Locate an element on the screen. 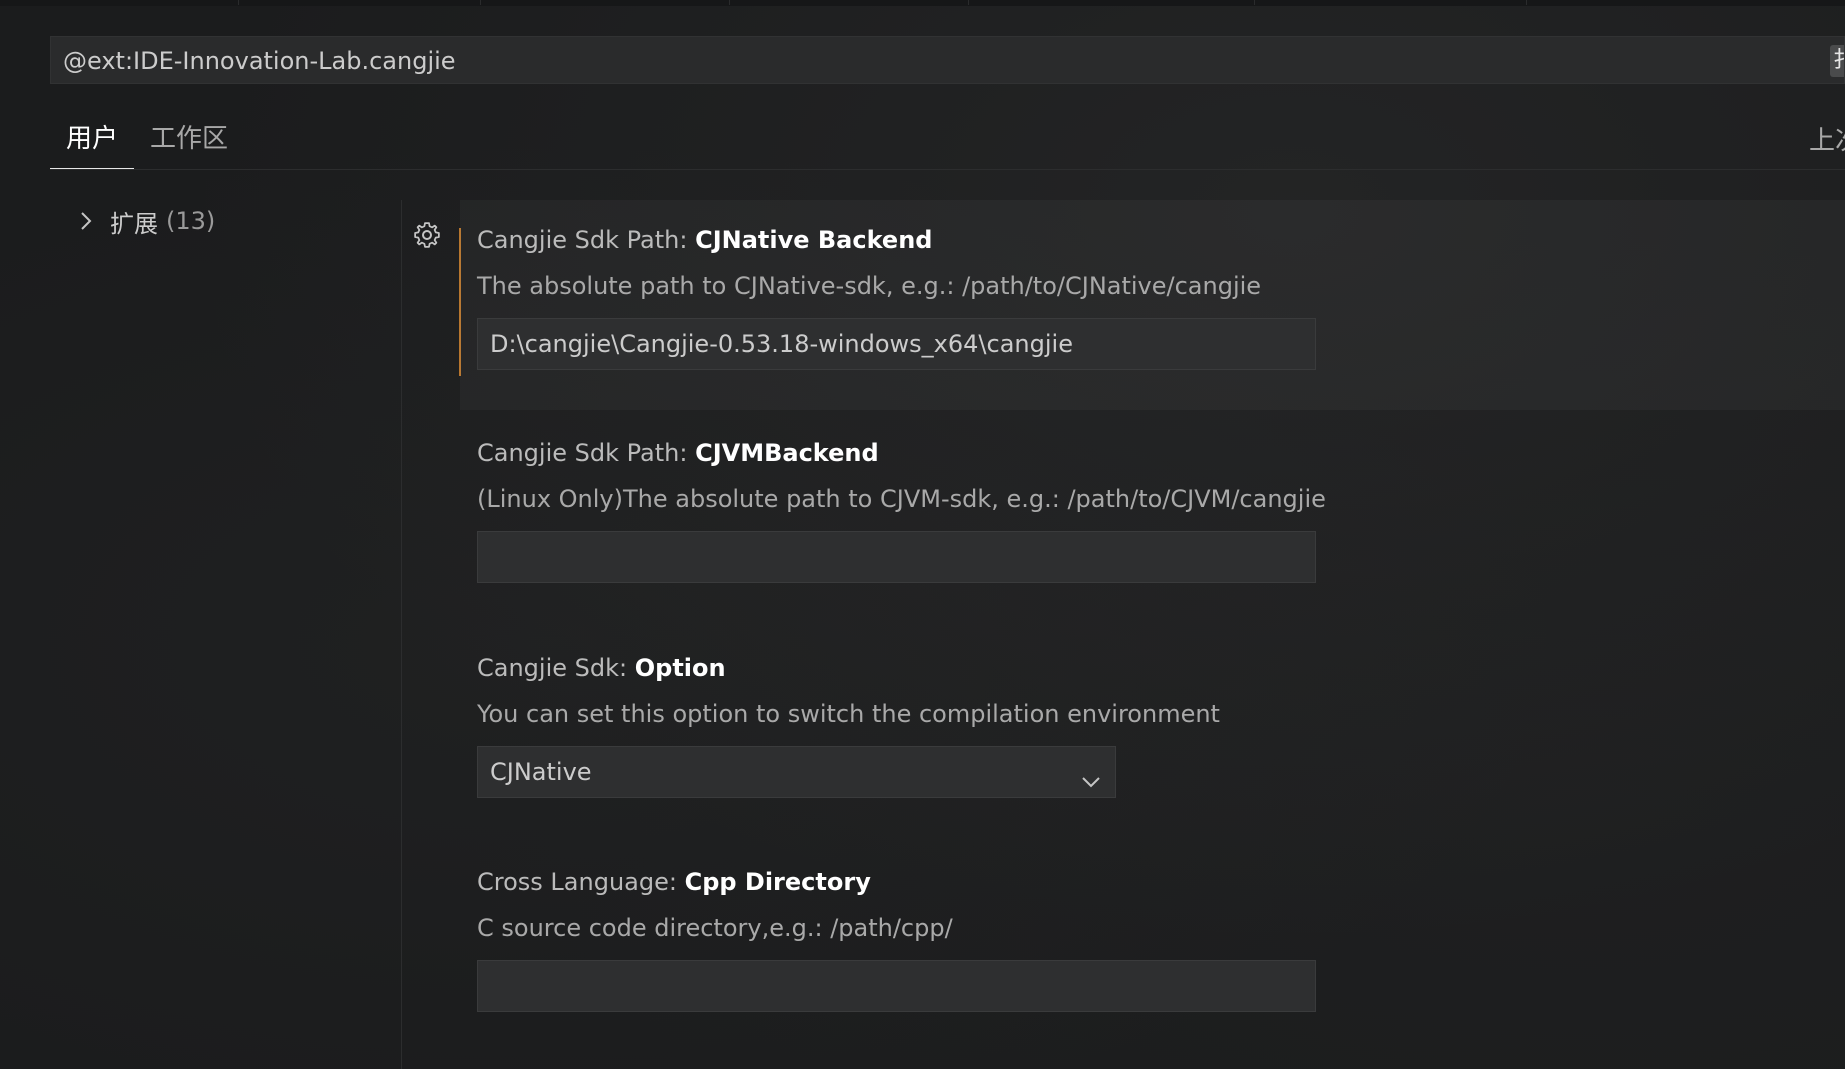 The width and height of the screenshot is (1845, 1069). toc-item-extensions: 扩展 (13) is located at coordinates (225, 221).